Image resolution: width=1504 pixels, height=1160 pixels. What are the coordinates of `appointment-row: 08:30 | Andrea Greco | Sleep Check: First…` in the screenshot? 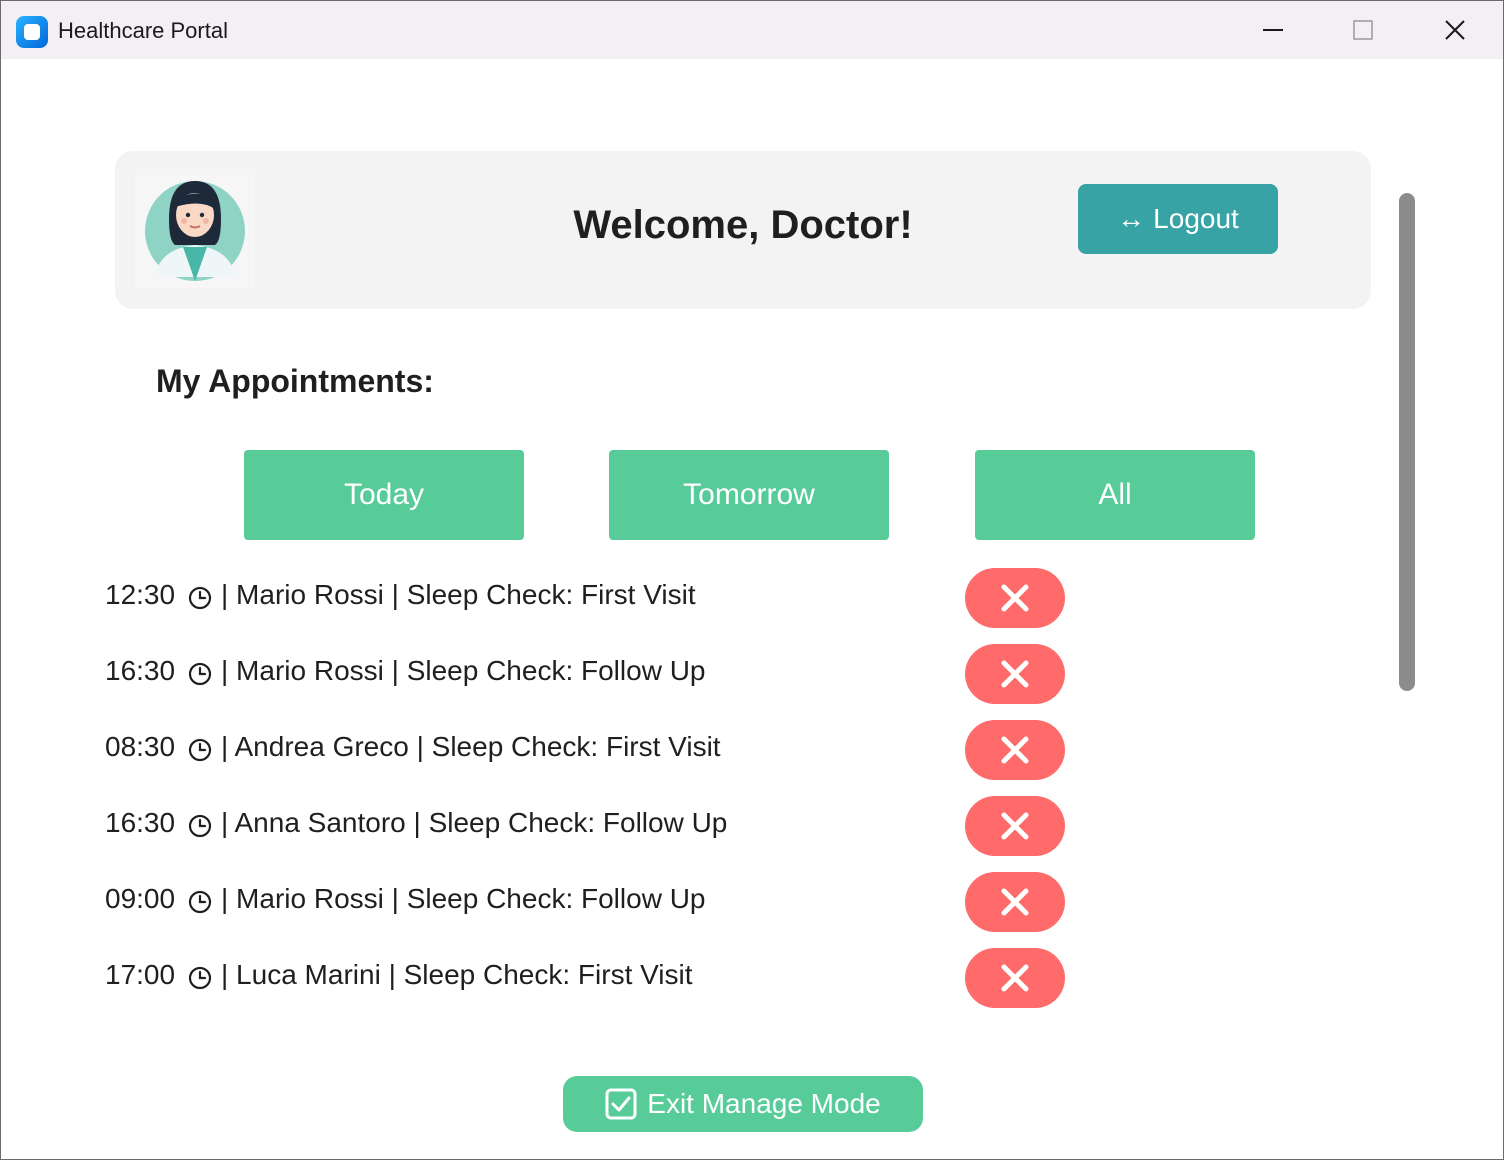 It's located at (585, 750).